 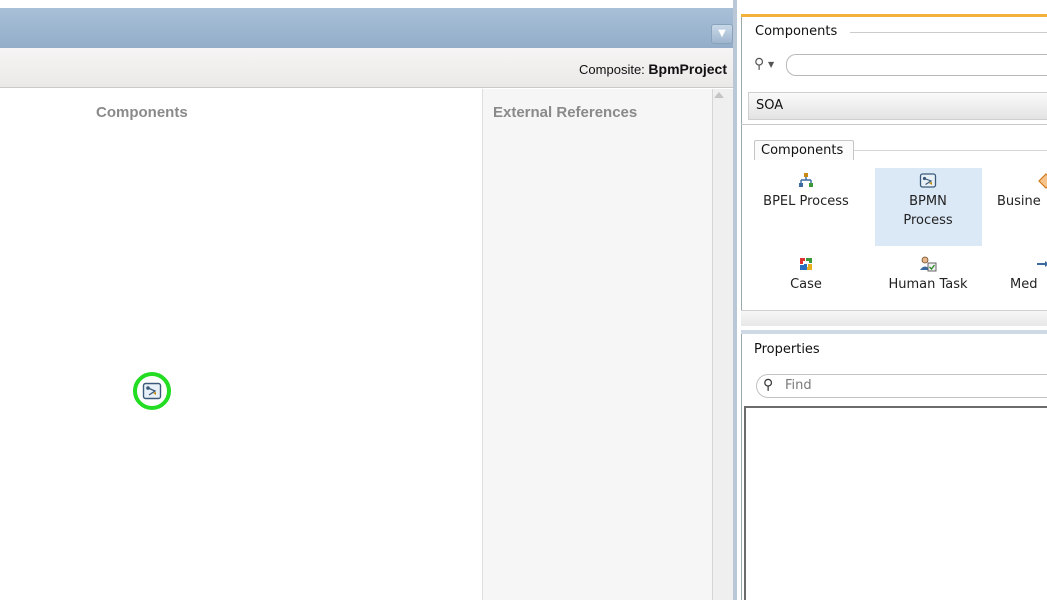 I want to click on human-task-icon, so click(x=928, y=264).